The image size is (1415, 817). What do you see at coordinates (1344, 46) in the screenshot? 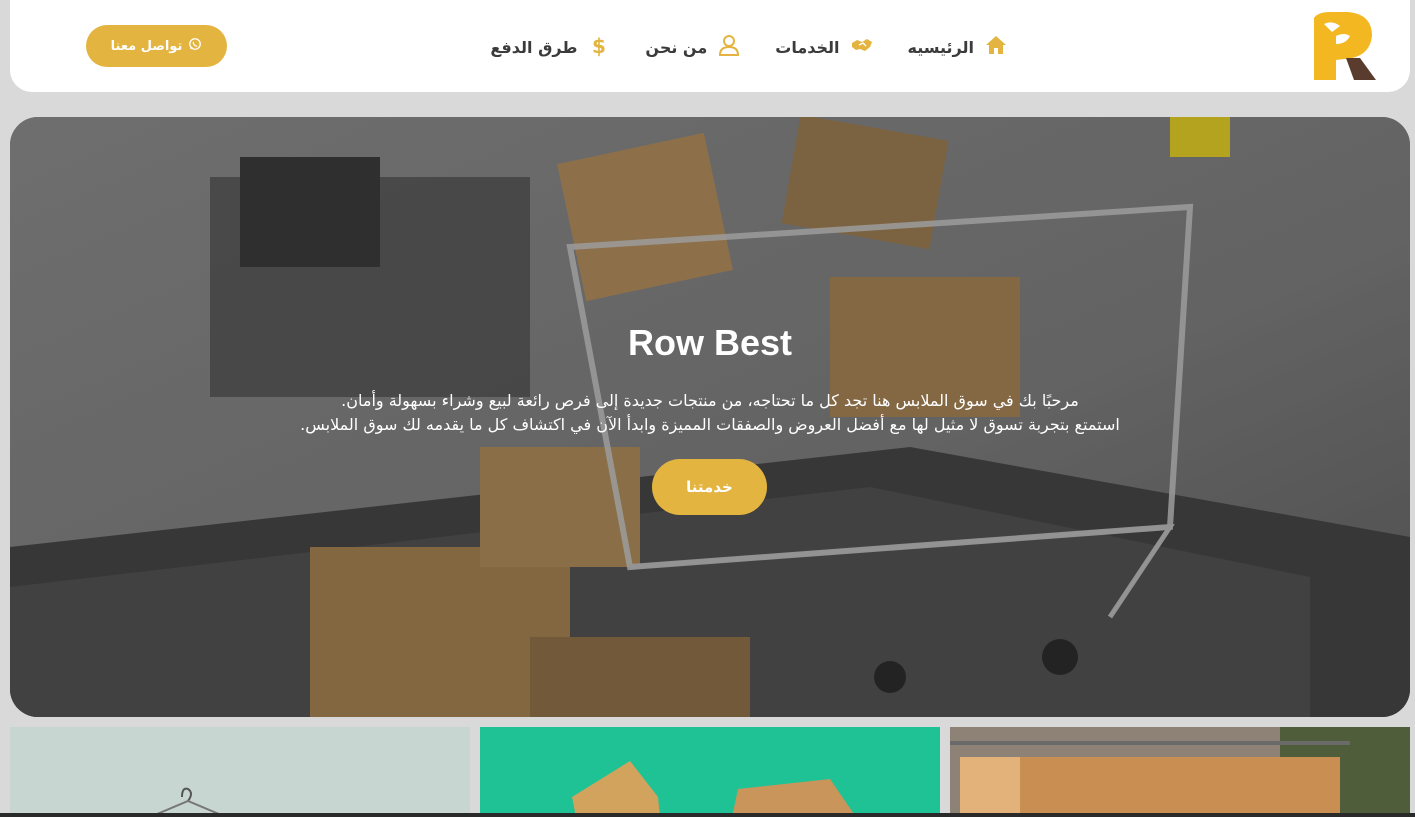
I see `logo` at bounding box center [1344, 46].